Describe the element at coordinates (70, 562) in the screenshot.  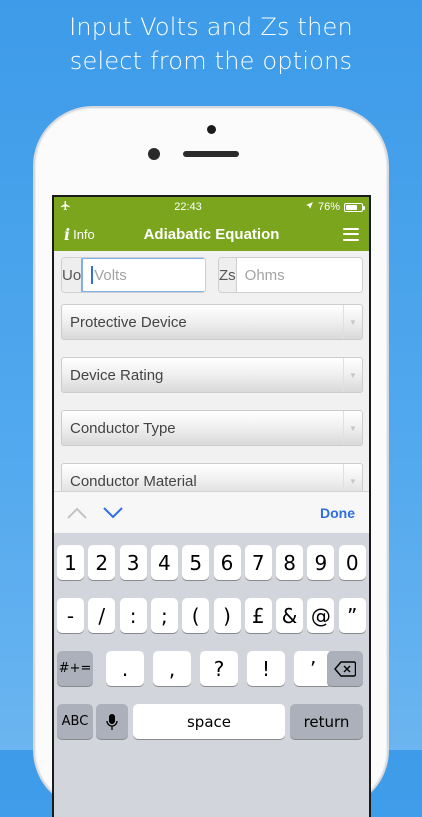
I see `key-0: 1` at that location.